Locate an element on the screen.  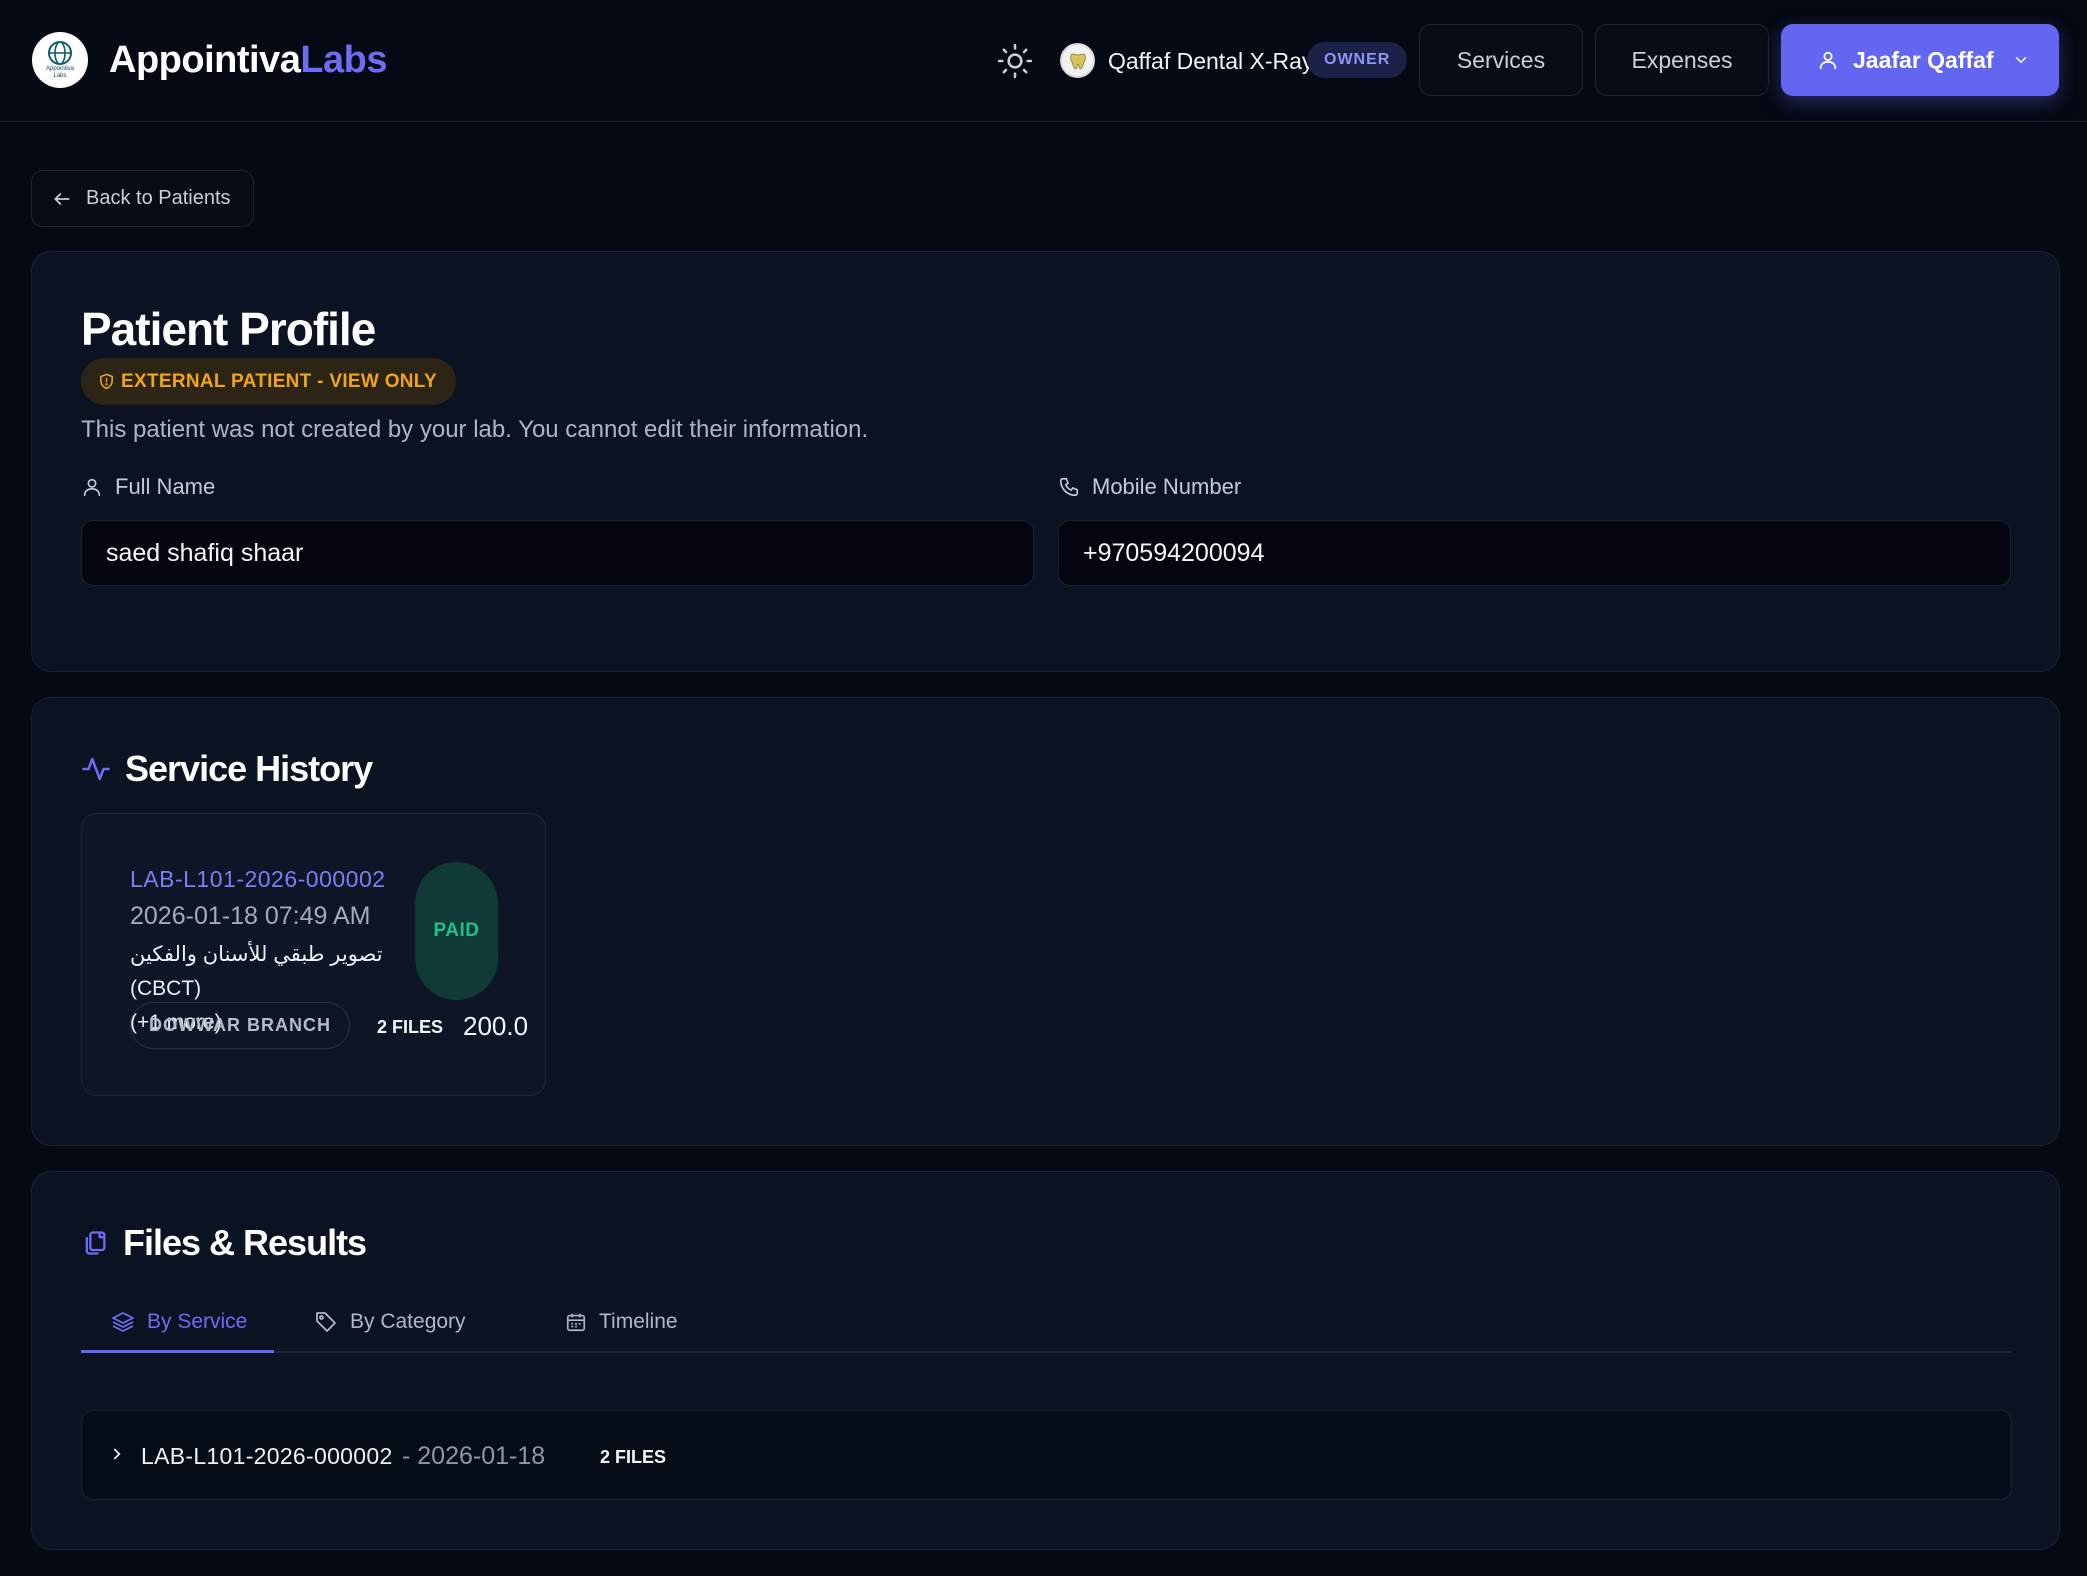
tab-by-category-label: By Category is located at coordinates (408, 1321).